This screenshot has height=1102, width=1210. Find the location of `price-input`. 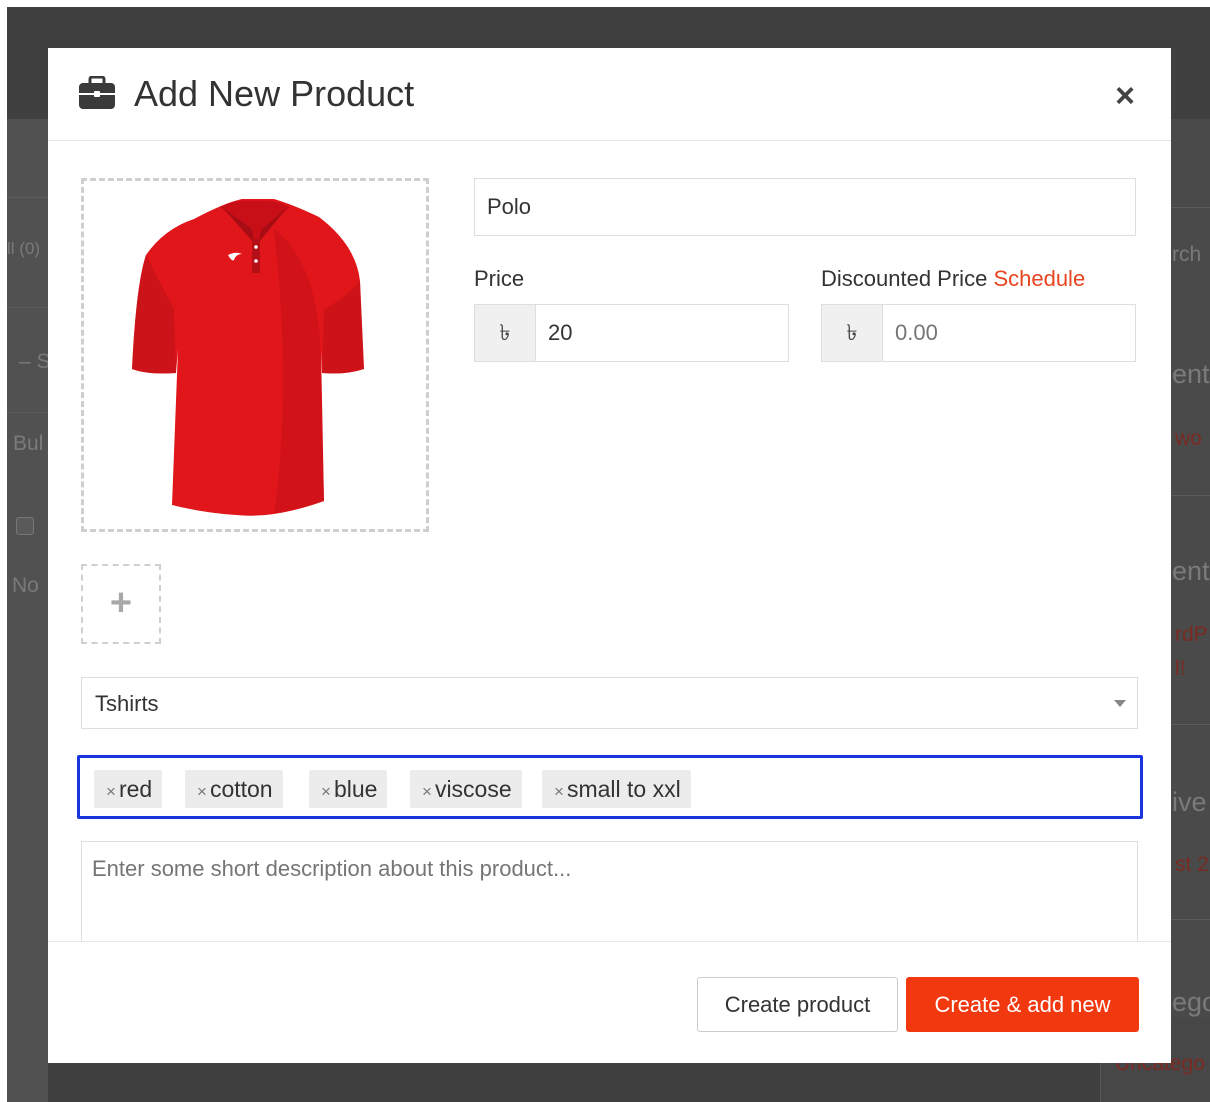

price-input is located at coordinates (662, 333).